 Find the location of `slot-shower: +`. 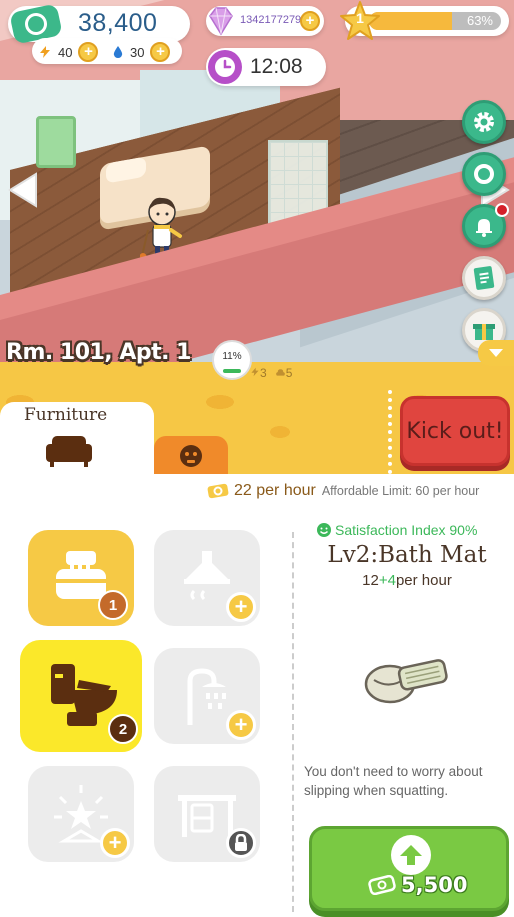

slot-shower: + is located at coordinates (207, 696).